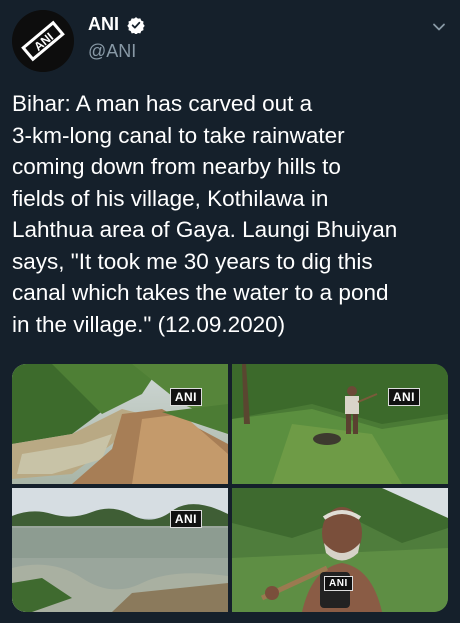 Image resolution: width=460 pixels, height=623 pixels. I want to click on photo-pond: ANI, so click(120, 550).